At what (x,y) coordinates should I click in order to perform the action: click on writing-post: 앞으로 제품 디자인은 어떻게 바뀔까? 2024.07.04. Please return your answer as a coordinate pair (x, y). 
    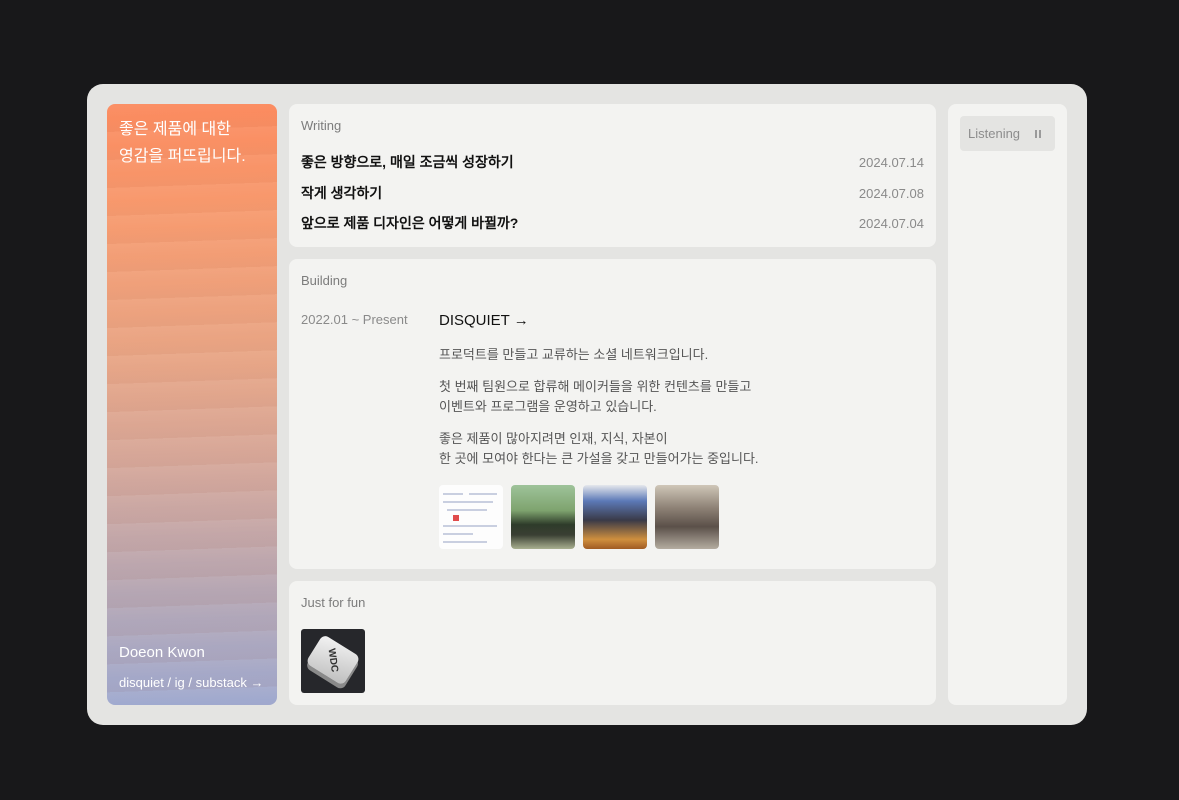
    Looking at the image, I should click on (612, 223).